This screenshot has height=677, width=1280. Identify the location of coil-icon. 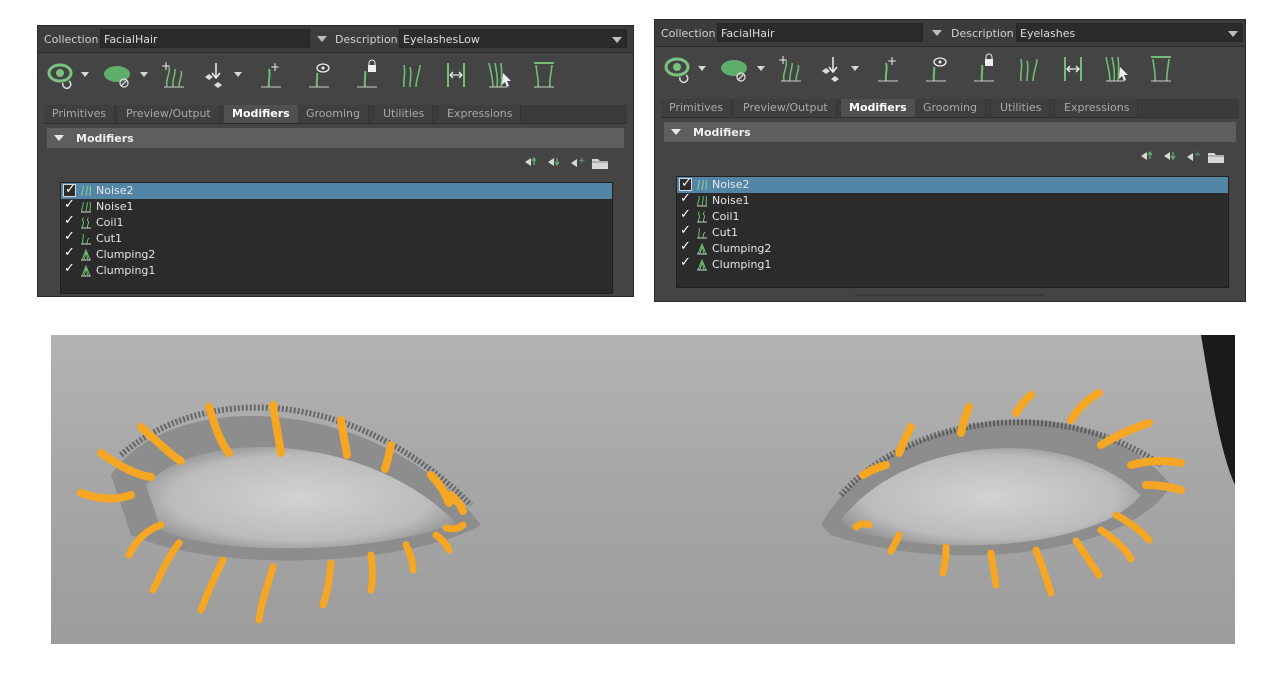
(86, 223).